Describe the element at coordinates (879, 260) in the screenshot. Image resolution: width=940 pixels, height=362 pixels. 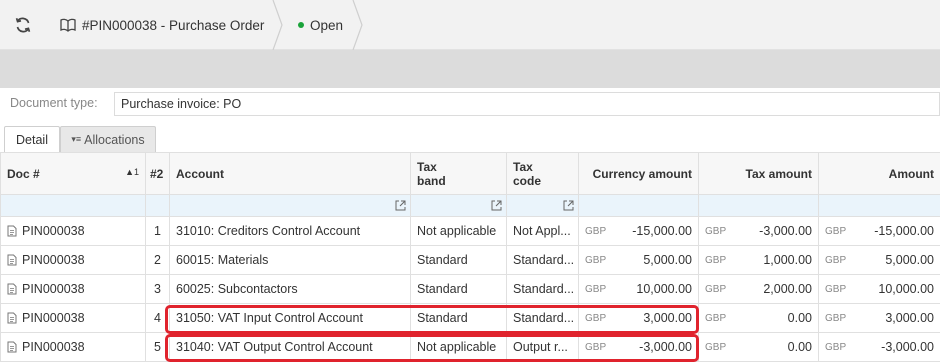
I see `cell-amount: GBP 5,000.00` at that location.